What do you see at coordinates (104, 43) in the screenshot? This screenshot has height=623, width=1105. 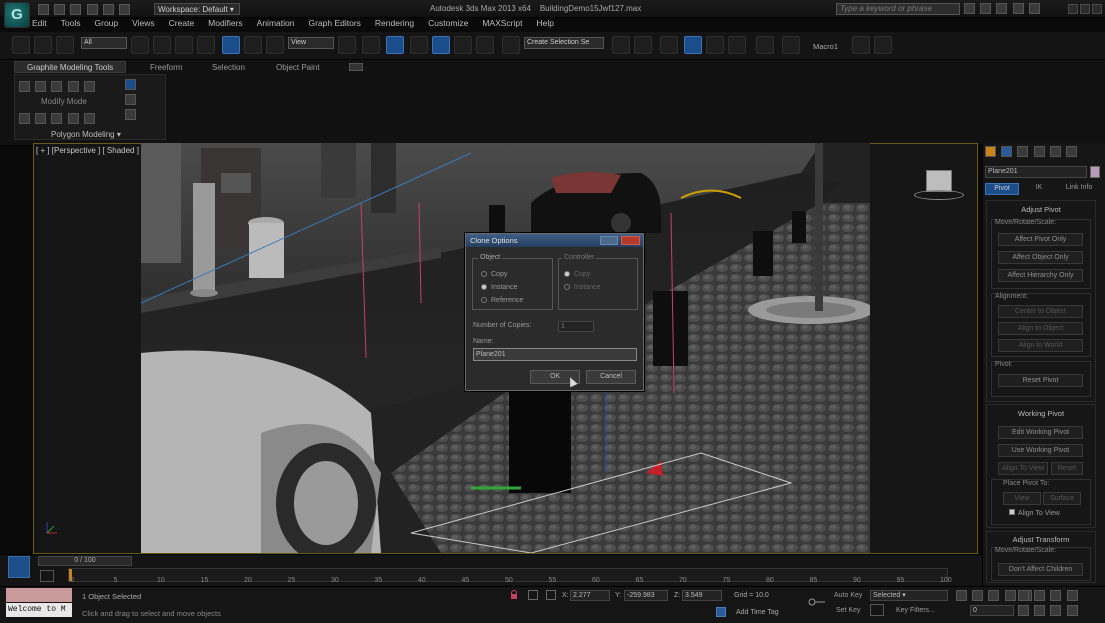 I see `selection-filter-dropdown: All` at bounding box center [104, 43].